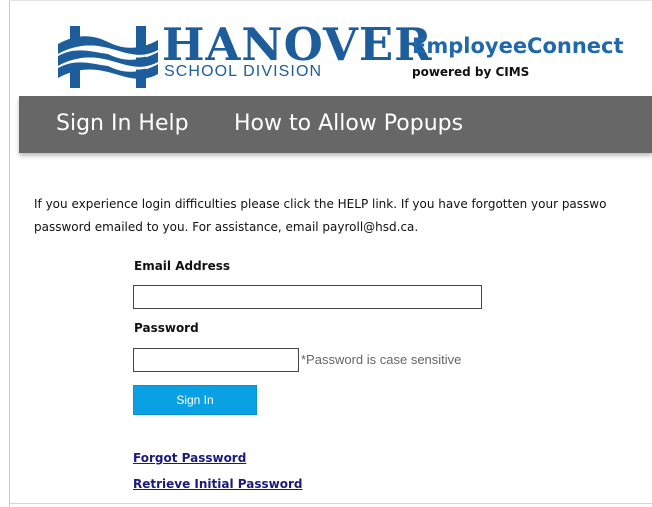  Describe the element at coordinates (297, 44) in the screenshot. I see `org-name: HANOVER` at that location.